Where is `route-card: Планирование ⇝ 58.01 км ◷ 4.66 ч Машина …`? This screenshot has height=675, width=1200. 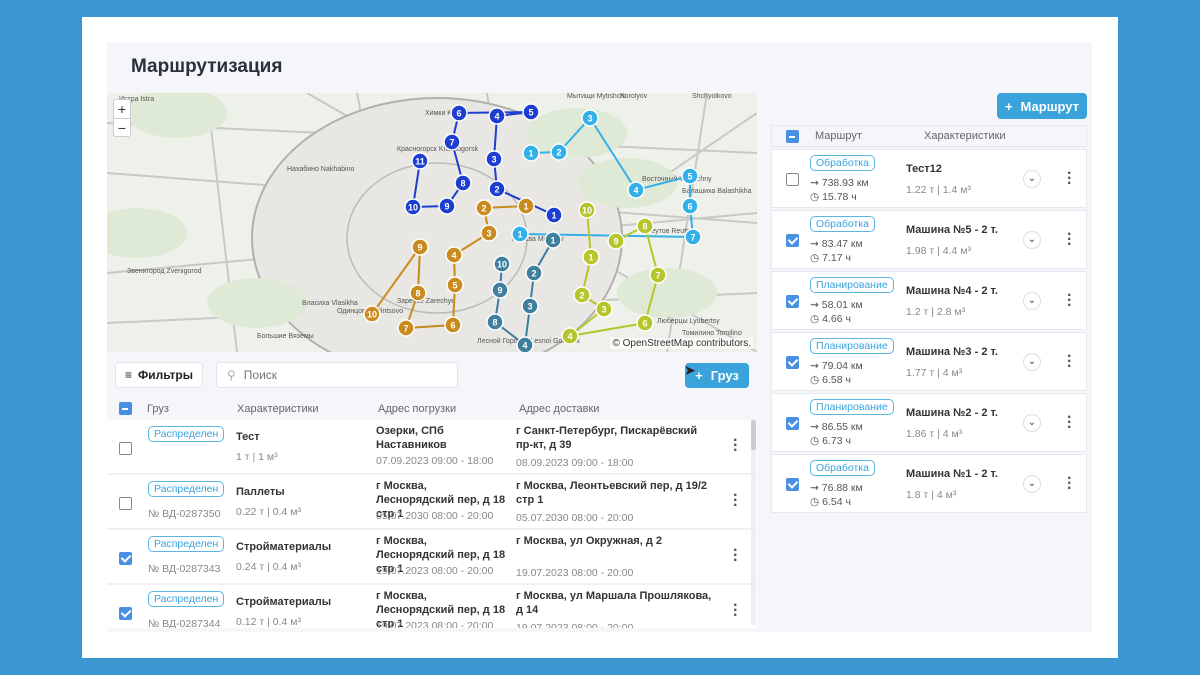
route-card: Планирование ⇝ 58.01 км ◷ 4.66 ч Машина … is located at coordinates (929, 300).